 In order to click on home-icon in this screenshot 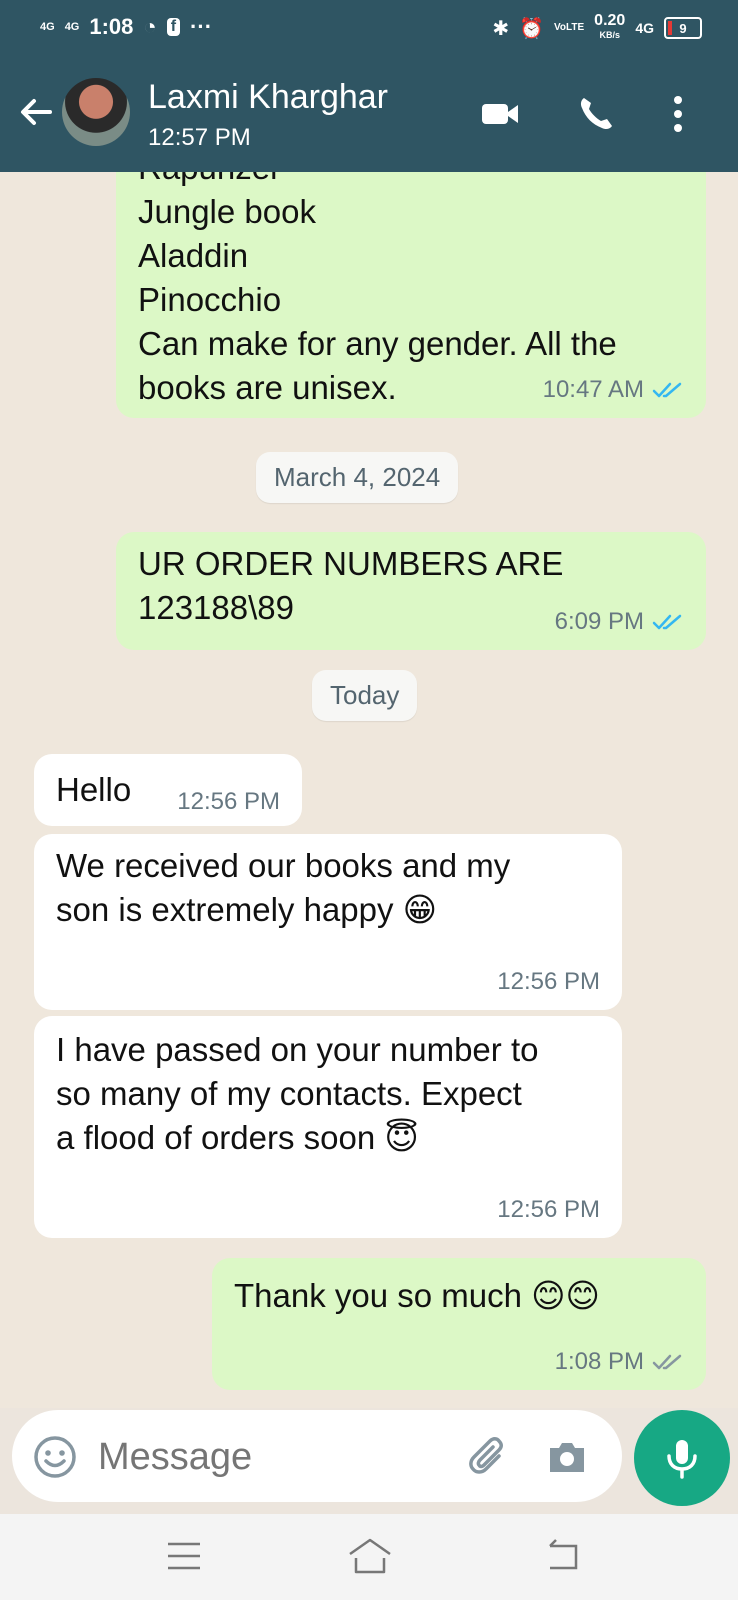, I will do `click(370, 1556)`.